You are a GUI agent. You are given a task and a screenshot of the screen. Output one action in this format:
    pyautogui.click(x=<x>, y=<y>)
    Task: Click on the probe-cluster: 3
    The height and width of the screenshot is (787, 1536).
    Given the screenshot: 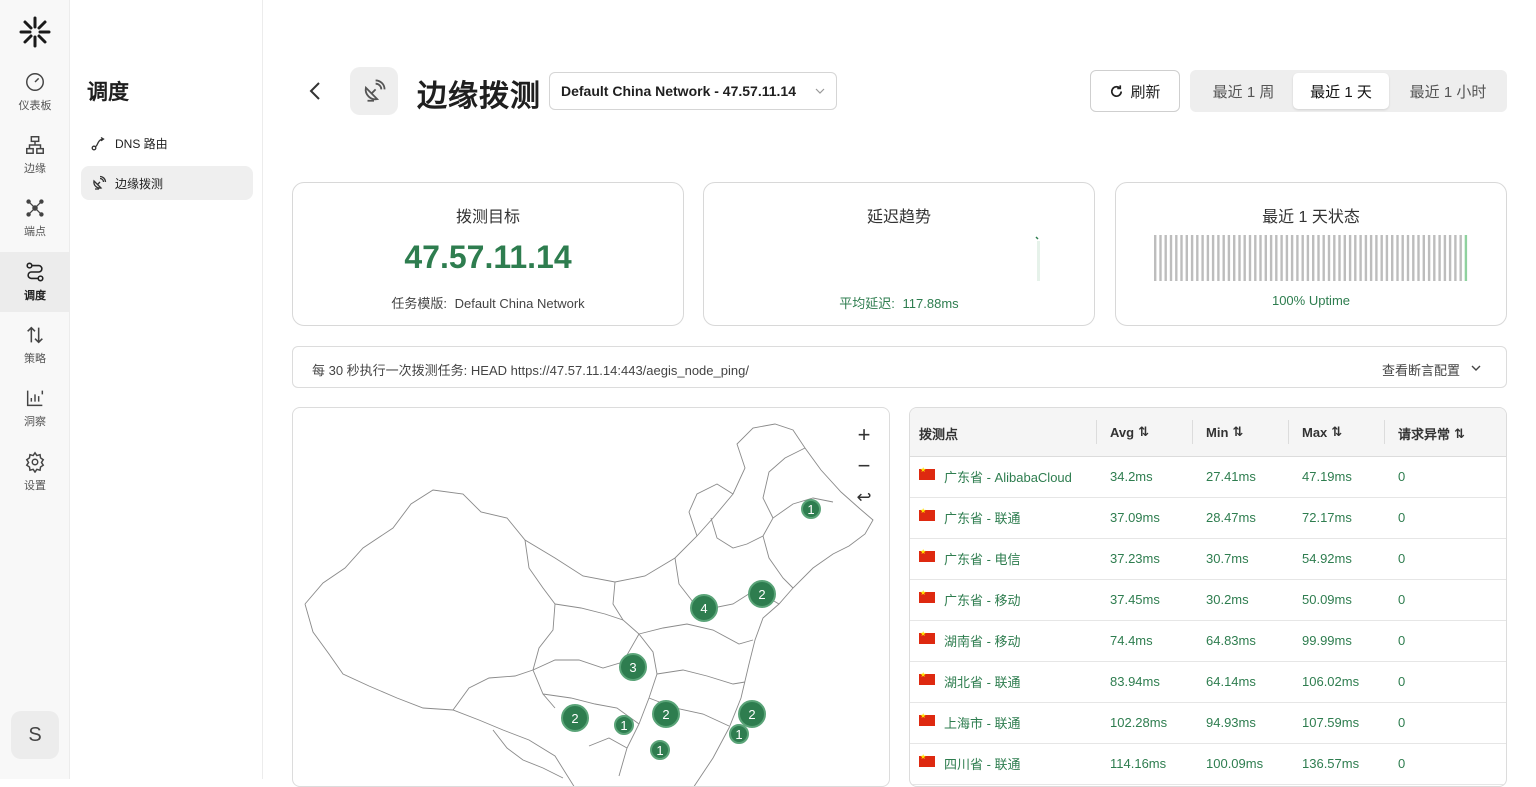 What is the action you would take?
    pyautogui.click(x=633, y=667)
    